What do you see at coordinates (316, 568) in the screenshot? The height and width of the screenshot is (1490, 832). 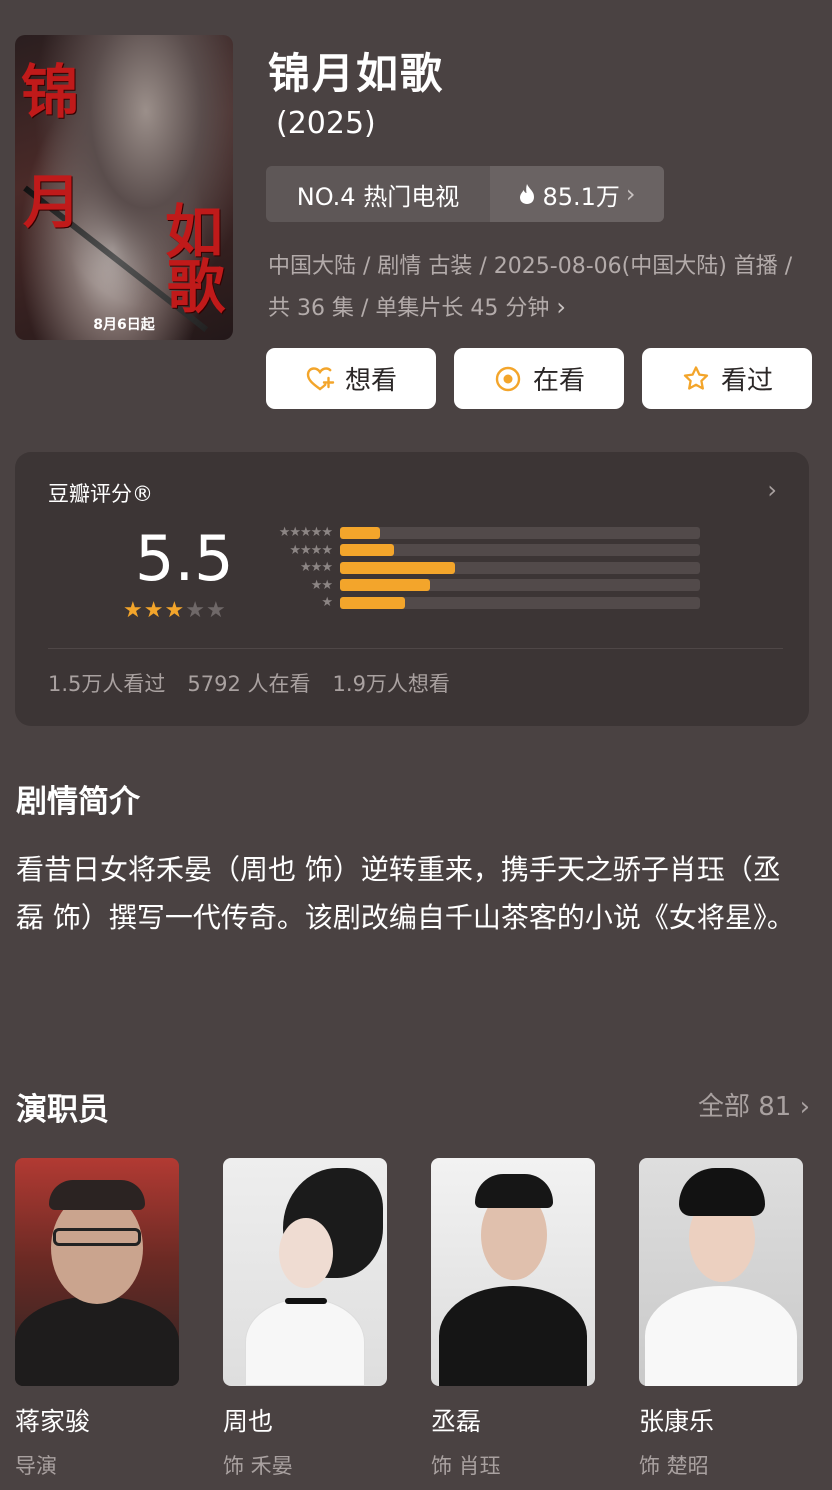 I see `distribution-stars: ★★★` at bounding box center [316, 568].